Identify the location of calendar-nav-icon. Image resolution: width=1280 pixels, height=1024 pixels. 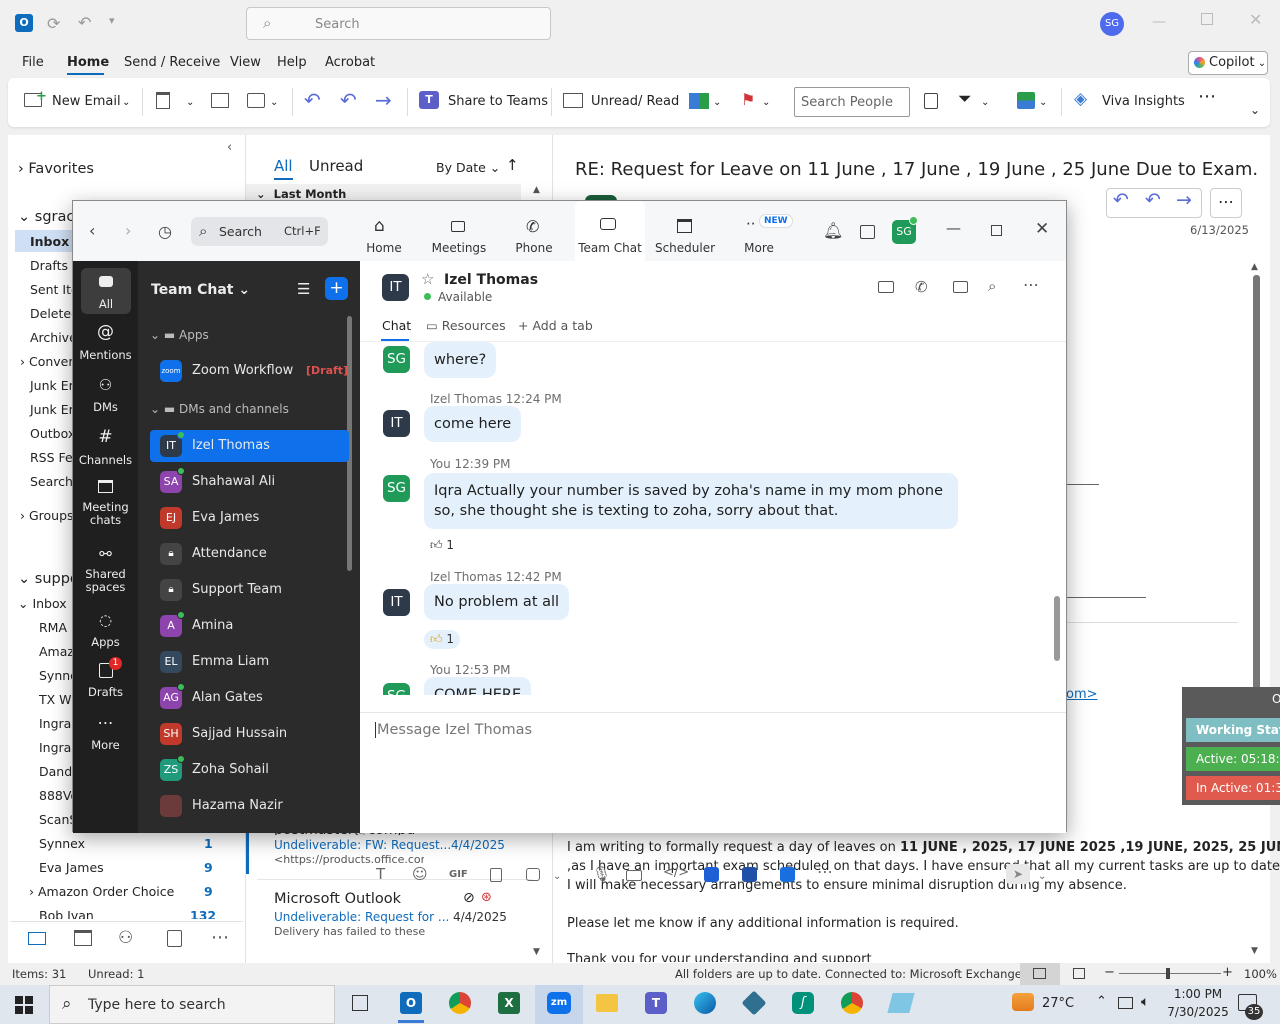
(83, 938).